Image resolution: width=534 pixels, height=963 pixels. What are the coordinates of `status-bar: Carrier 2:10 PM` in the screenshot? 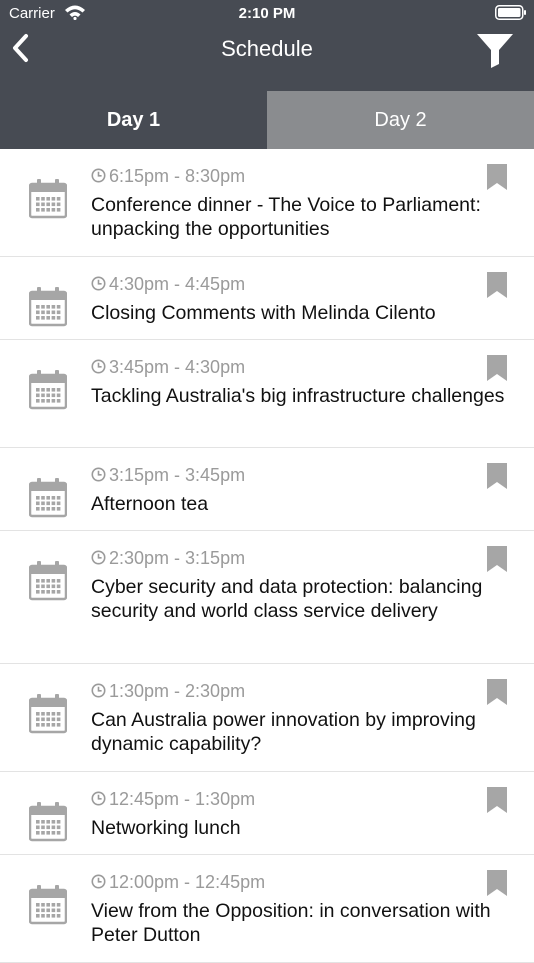 It's located at (267, 14).